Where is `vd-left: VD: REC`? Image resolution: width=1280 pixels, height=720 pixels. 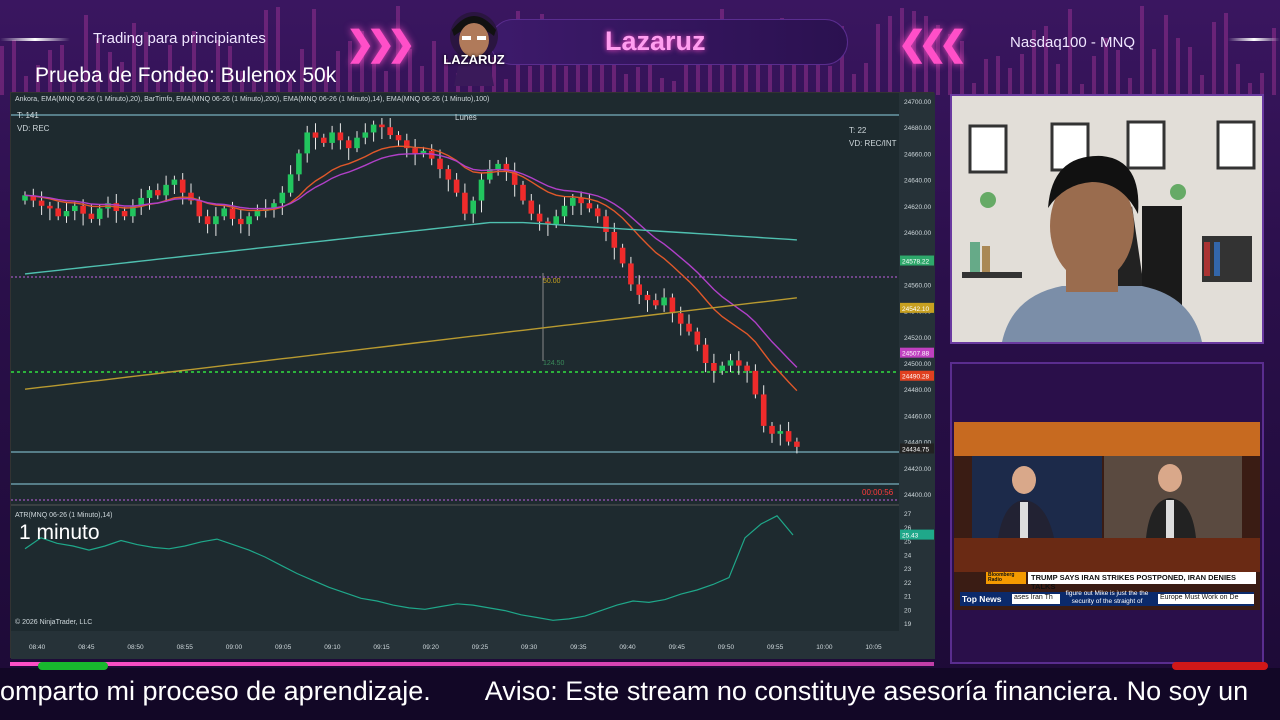
vd-left: VD: REC is located at coordinates (33, 128).